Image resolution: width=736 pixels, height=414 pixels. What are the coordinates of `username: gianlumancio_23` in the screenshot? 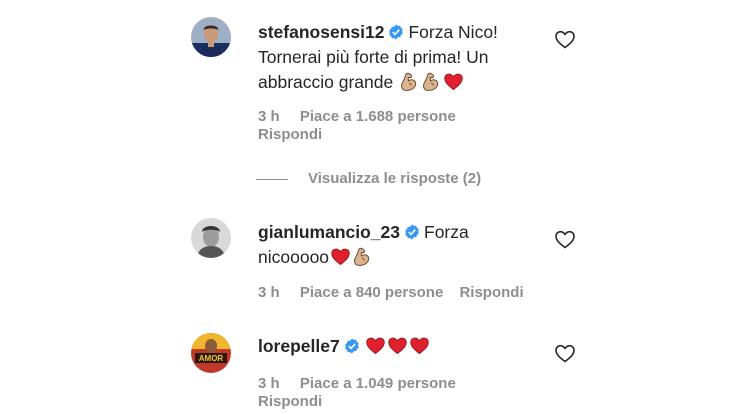 It's located at (329, 232).